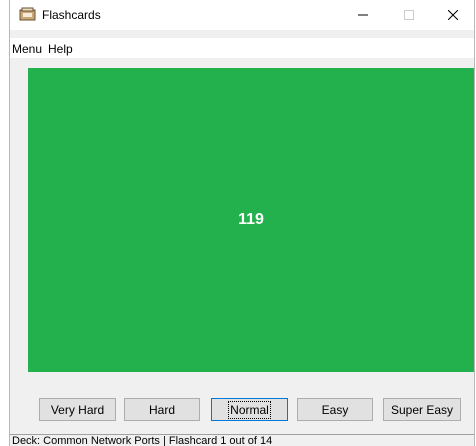 The image size is (476, 446). Describe the element at coordinates (242, 48) in the screenshot. I see `menu-bar: Menu Help` at that location.